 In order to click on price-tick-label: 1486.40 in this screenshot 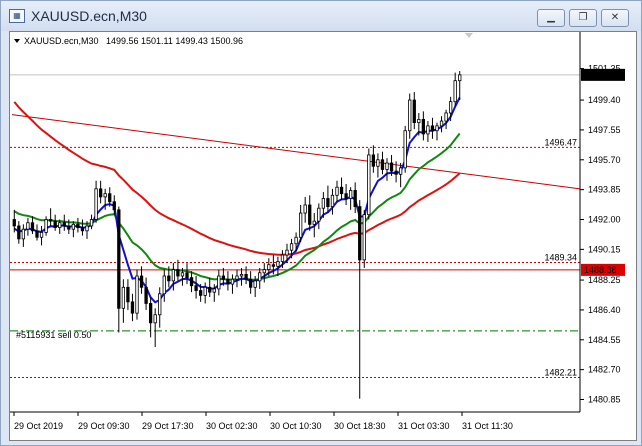, I will do `click(604, 310)`.